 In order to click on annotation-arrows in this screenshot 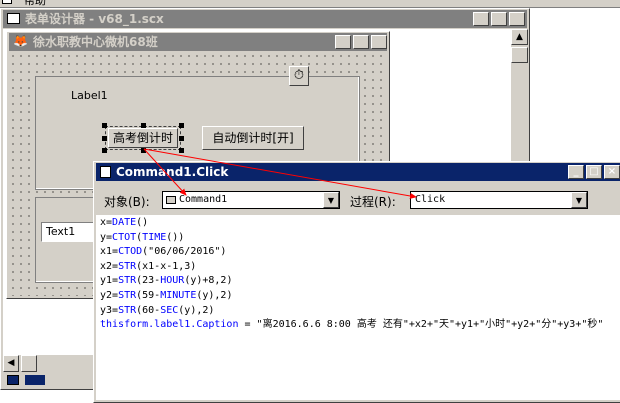, I will do `click(280, 173)`.